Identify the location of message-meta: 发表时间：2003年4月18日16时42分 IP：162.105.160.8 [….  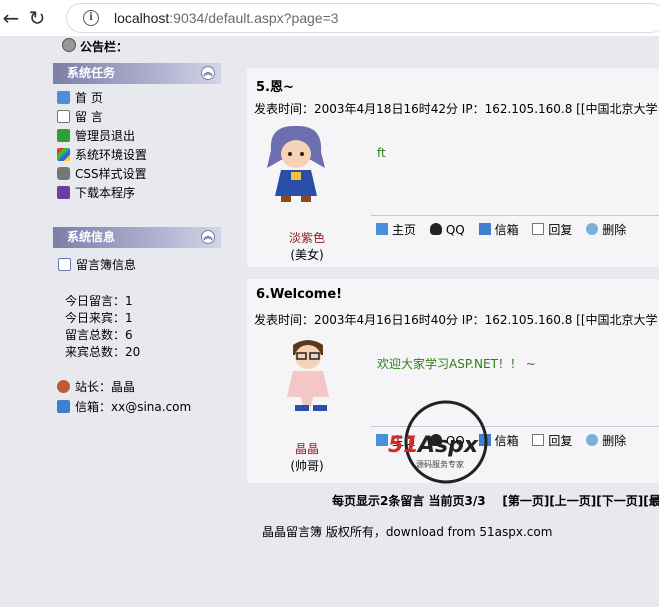
(456, 109).